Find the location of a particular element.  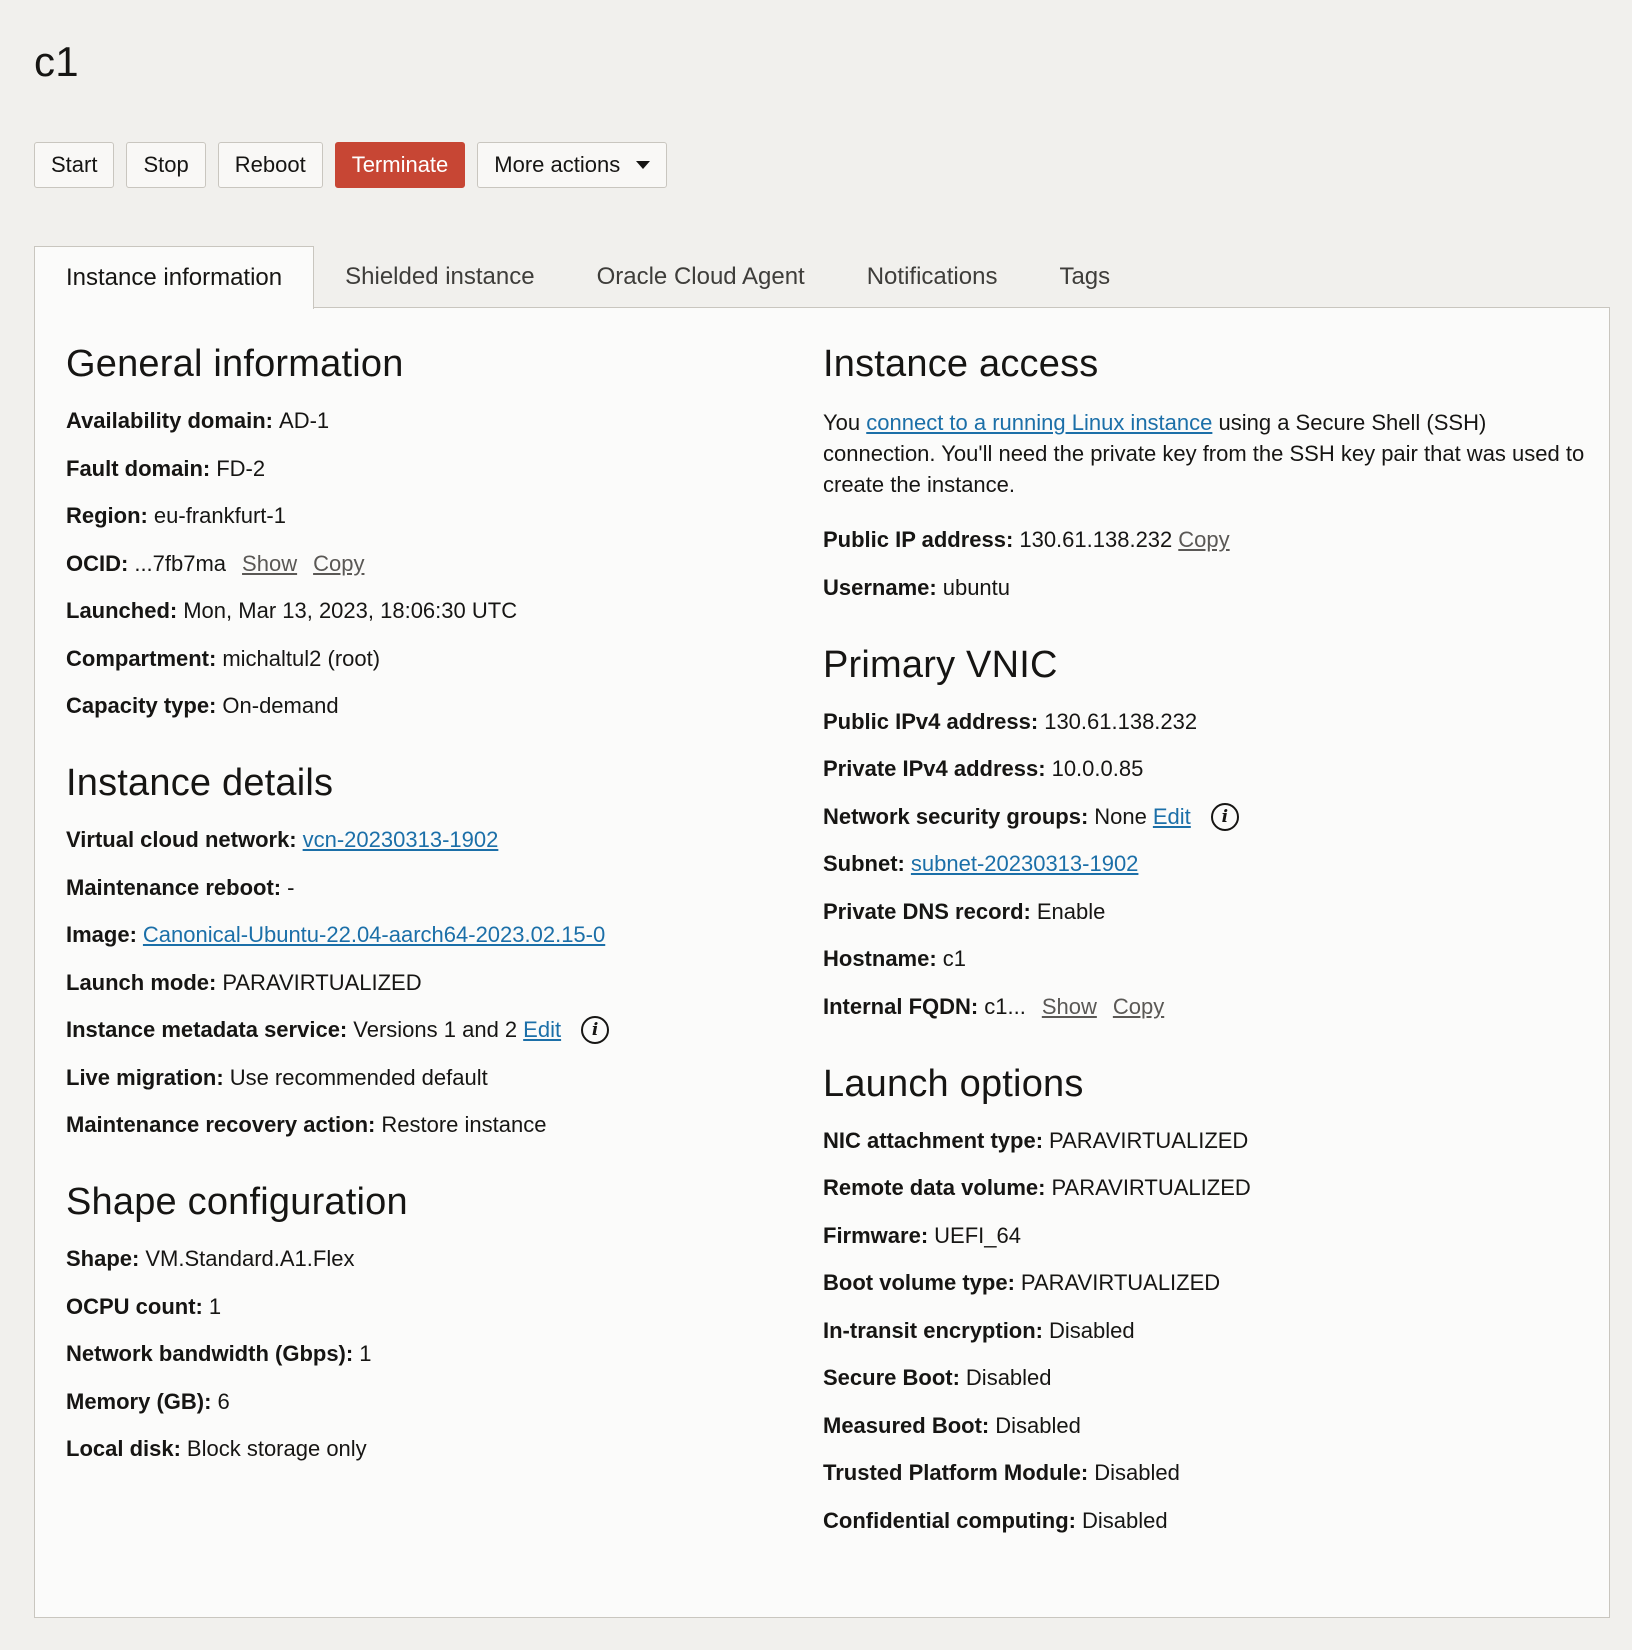

start-button: Start is located at coordinates (74, 165).